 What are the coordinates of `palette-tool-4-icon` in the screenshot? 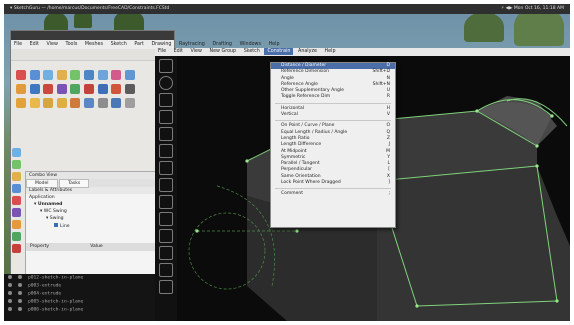 It's located at (16, 188).